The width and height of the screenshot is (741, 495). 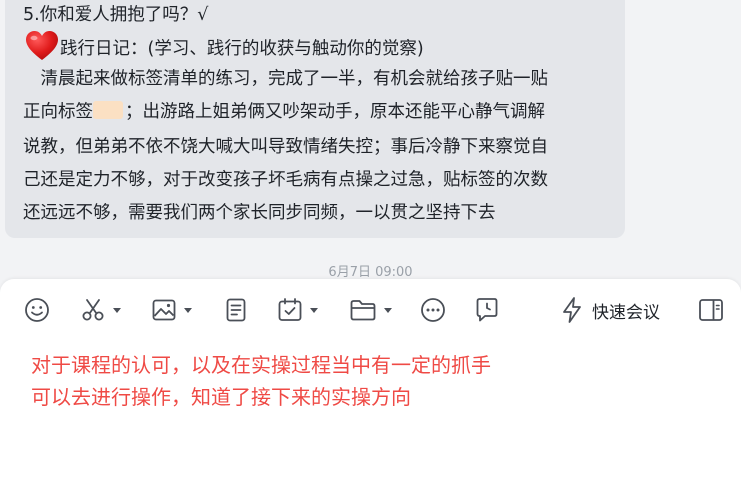 What do you see at coordinates (370, 272) in the screenshot?
I see `message-timestamp: 6月7日 09:00` at bounding box center [370, 272].